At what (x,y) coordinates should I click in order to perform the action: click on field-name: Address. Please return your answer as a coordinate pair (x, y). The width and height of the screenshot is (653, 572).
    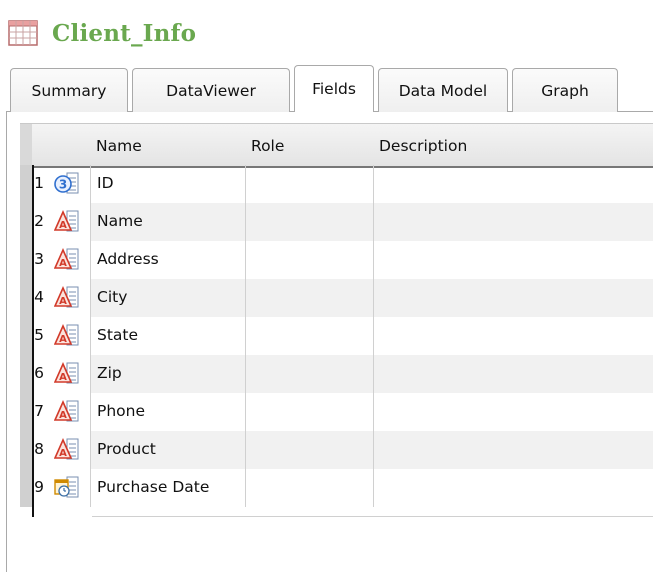
    Looking at the image, I should click on (128, 259).